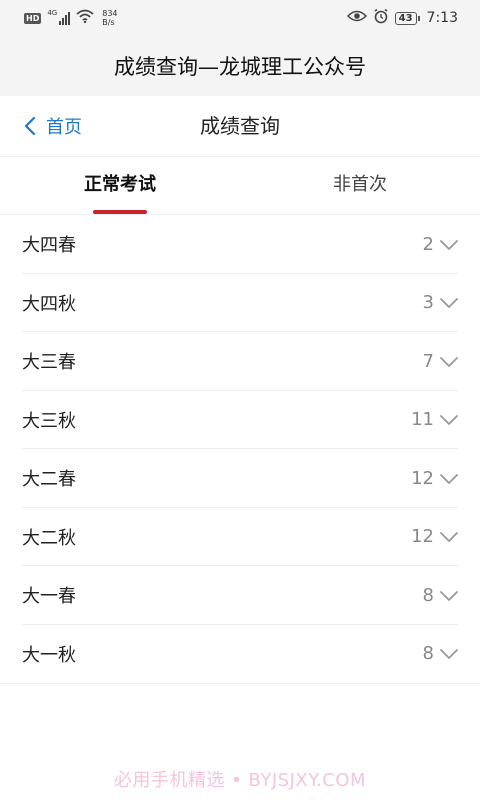 The width and height of the screenshot is (480, 800). I want to click on speed-unit: B/s, so click(108, 22).